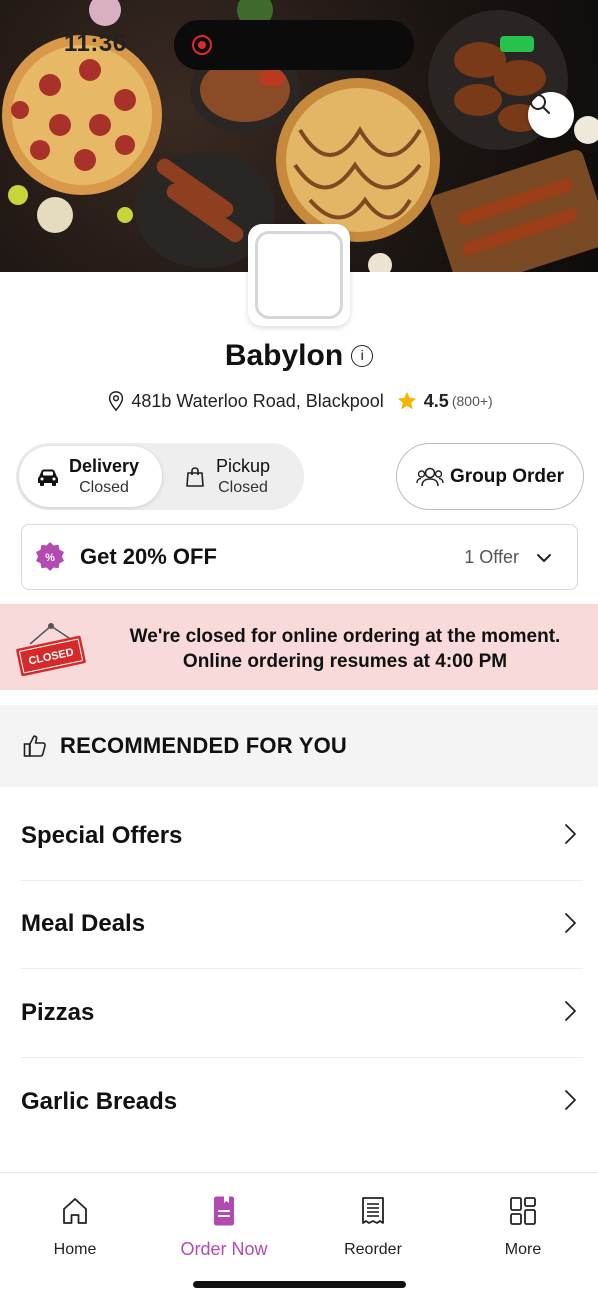 The height and width of the screenshot is (1300, 598). Describe the element at coordinates (243, 466) in the screenshot. I see `pickup-label: Pickup` at that location.